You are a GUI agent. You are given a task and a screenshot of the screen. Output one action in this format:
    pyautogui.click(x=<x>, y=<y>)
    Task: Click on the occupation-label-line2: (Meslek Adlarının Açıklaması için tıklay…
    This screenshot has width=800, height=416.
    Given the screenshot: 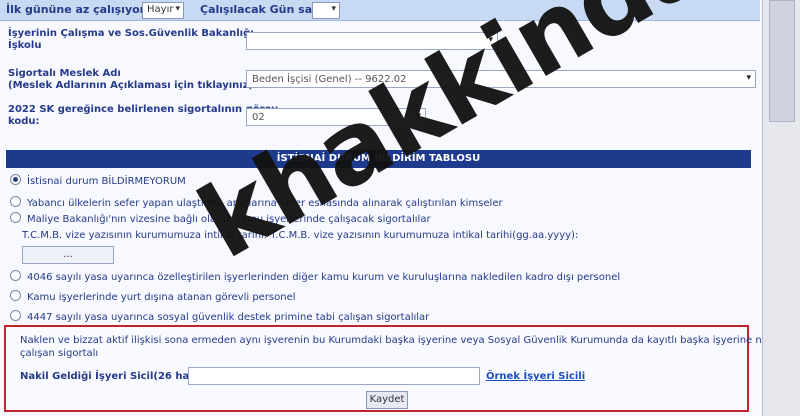 What is the action you would take?
    pyautogui.click(x=131, y=85)
    